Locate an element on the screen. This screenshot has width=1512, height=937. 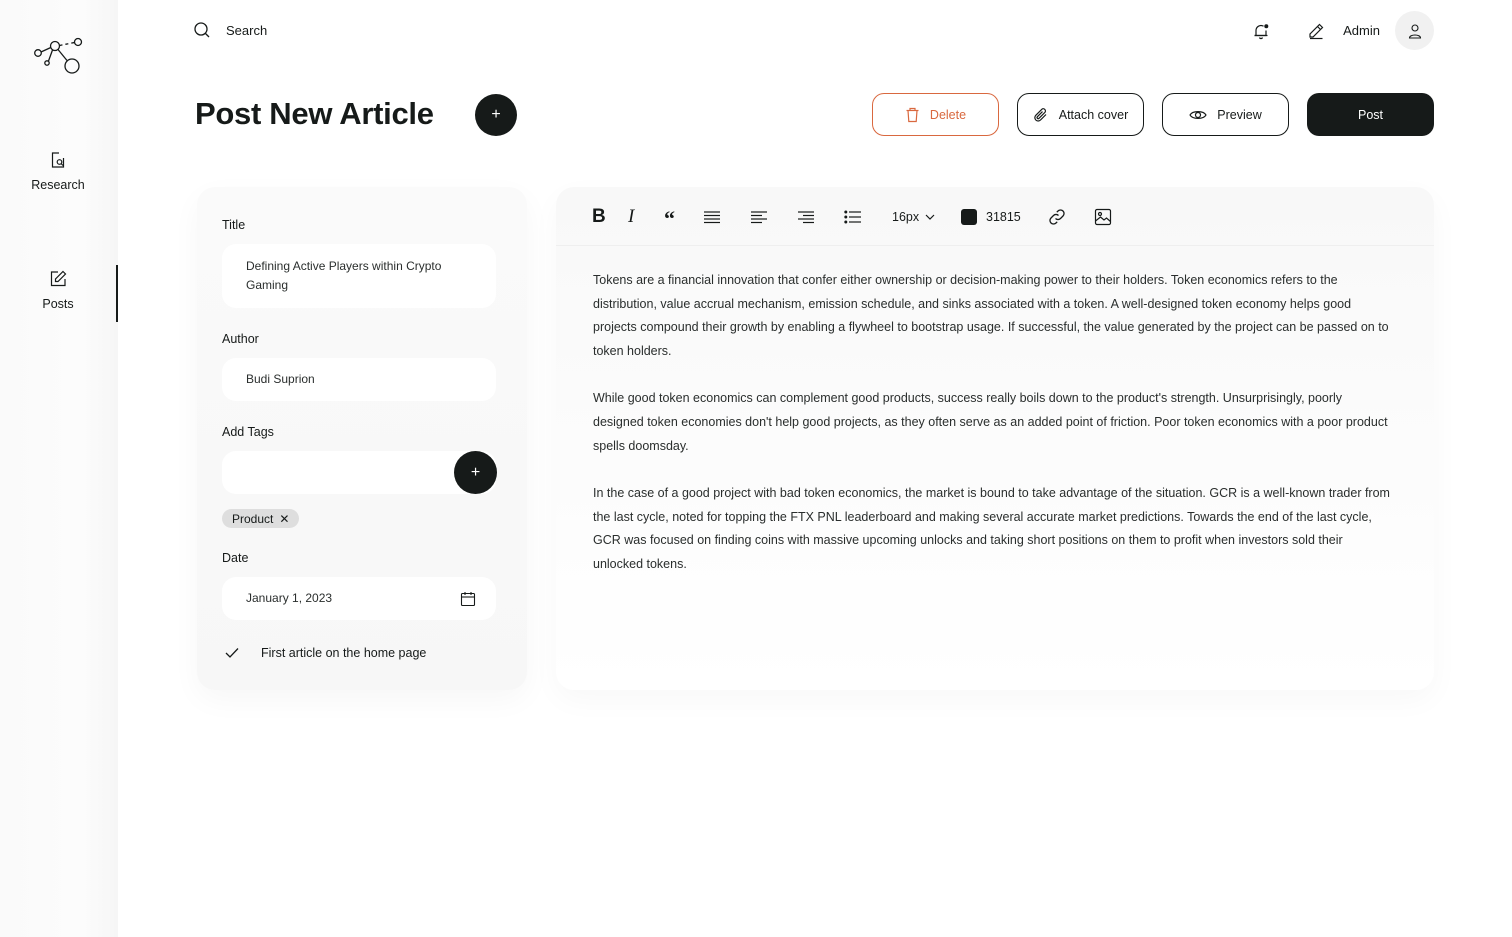
search-label: Search is located at coordinates (247, 30).